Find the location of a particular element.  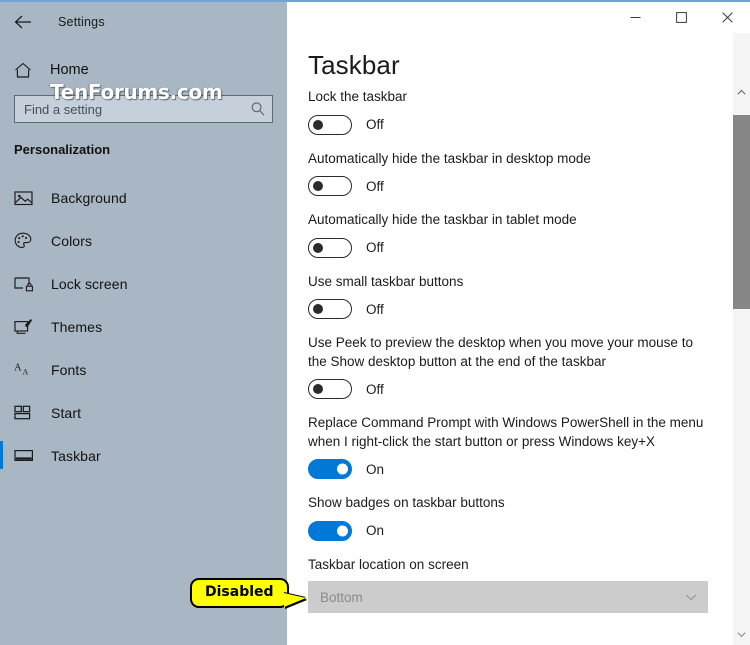

toggle-lock-the-taskbar is located at coordinates (330, 124).